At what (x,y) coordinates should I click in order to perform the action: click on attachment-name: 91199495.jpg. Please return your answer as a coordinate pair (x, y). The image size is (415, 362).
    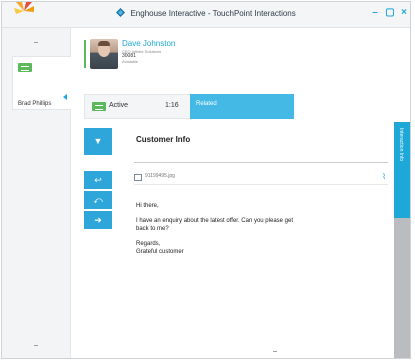
    Looking at the image, I should click on (160, 176).